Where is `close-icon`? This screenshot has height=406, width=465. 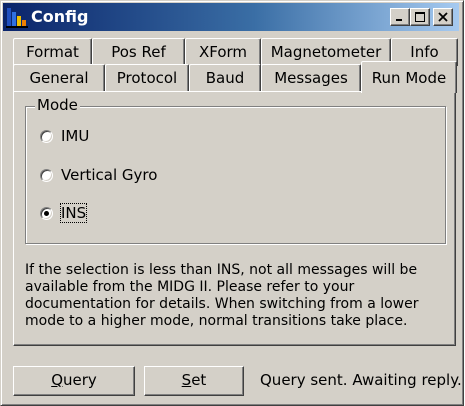 close-icon is located at coordinates (443, 17).